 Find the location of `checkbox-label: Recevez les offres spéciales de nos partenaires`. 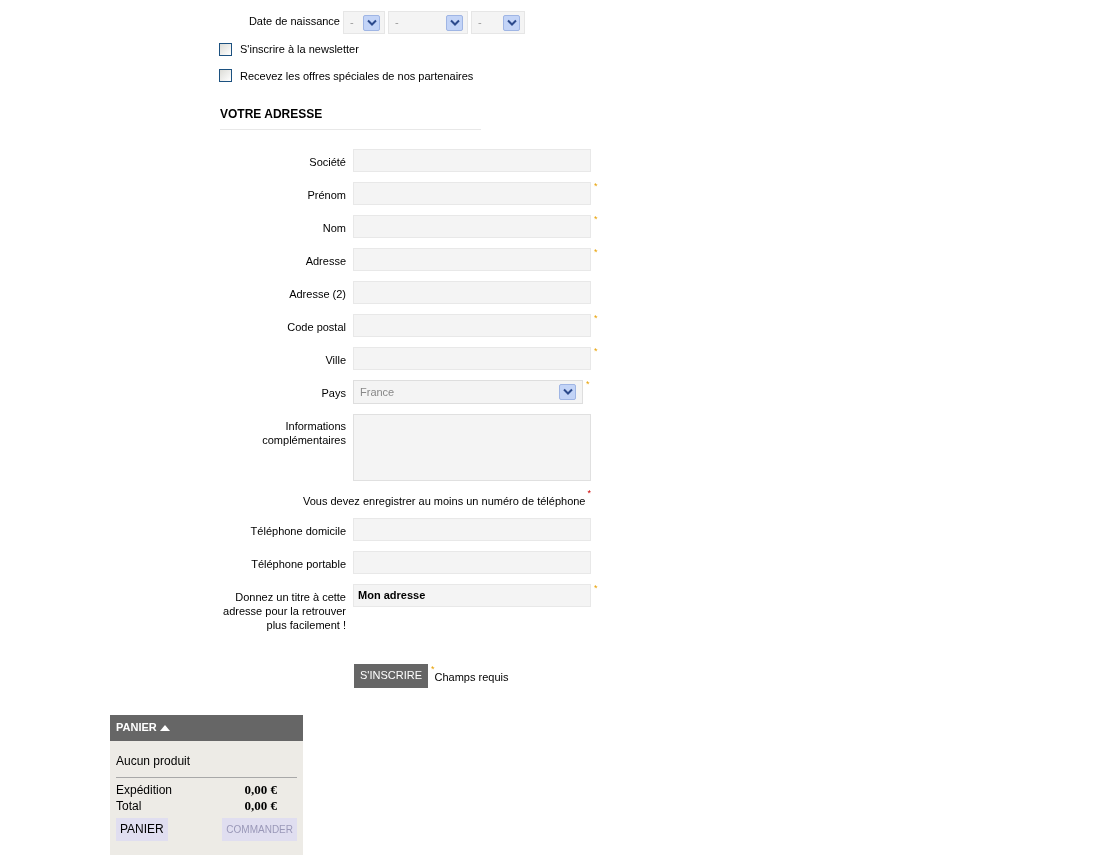

checkbox-label: Recevez les offres spéciales de nos partenaires is located at coordinates (357, 76).